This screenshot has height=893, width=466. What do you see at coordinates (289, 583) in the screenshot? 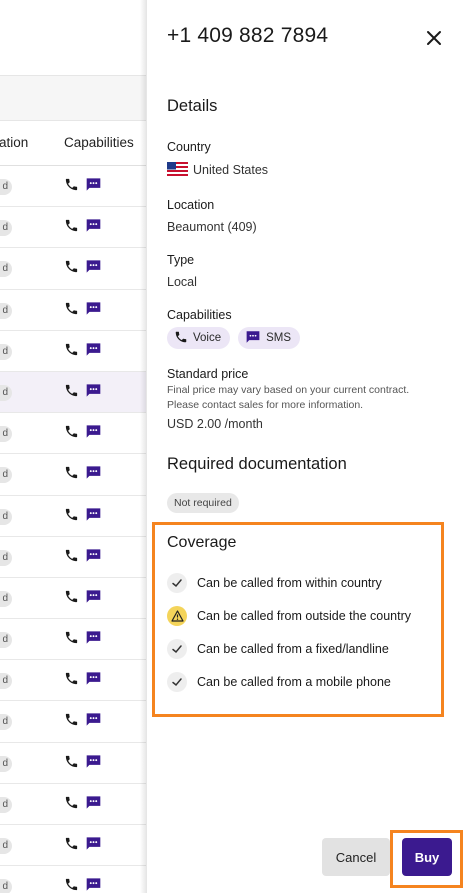
I see `coverage-item-label: Can be called from within country` at bounding box center [289, 583].